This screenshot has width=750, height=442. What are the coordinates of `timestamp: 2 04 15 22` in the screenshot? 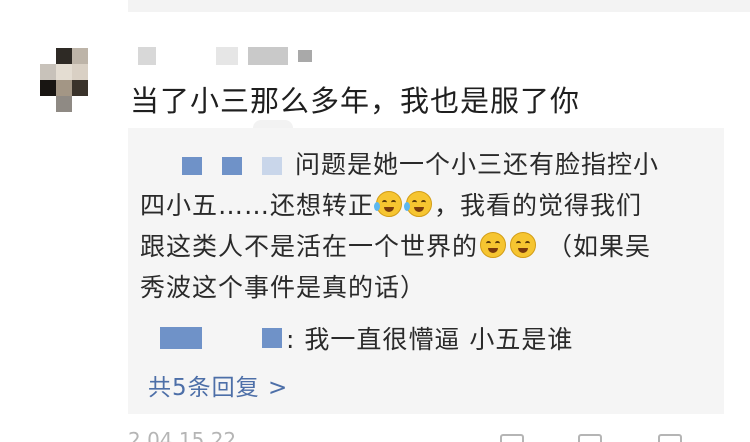 It's located at (182, 435).